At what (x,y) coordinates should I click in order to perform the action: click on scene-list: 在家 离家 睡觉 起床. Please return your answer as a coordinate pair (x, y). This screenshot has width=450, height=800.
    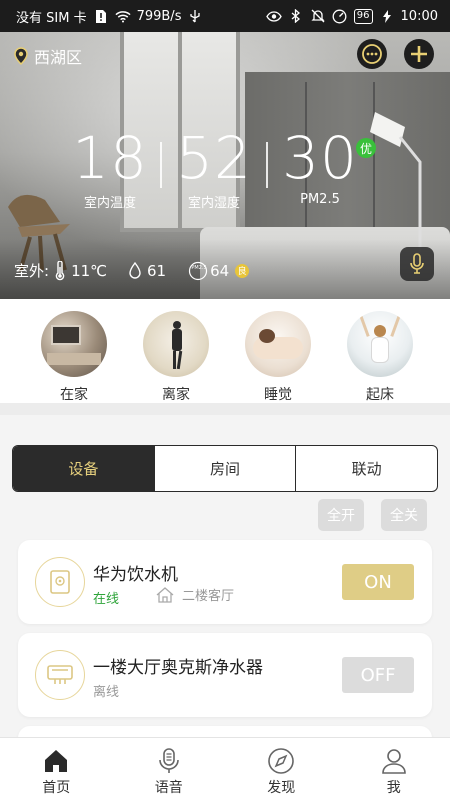
    Looking at the image, I should click on (225, 357).